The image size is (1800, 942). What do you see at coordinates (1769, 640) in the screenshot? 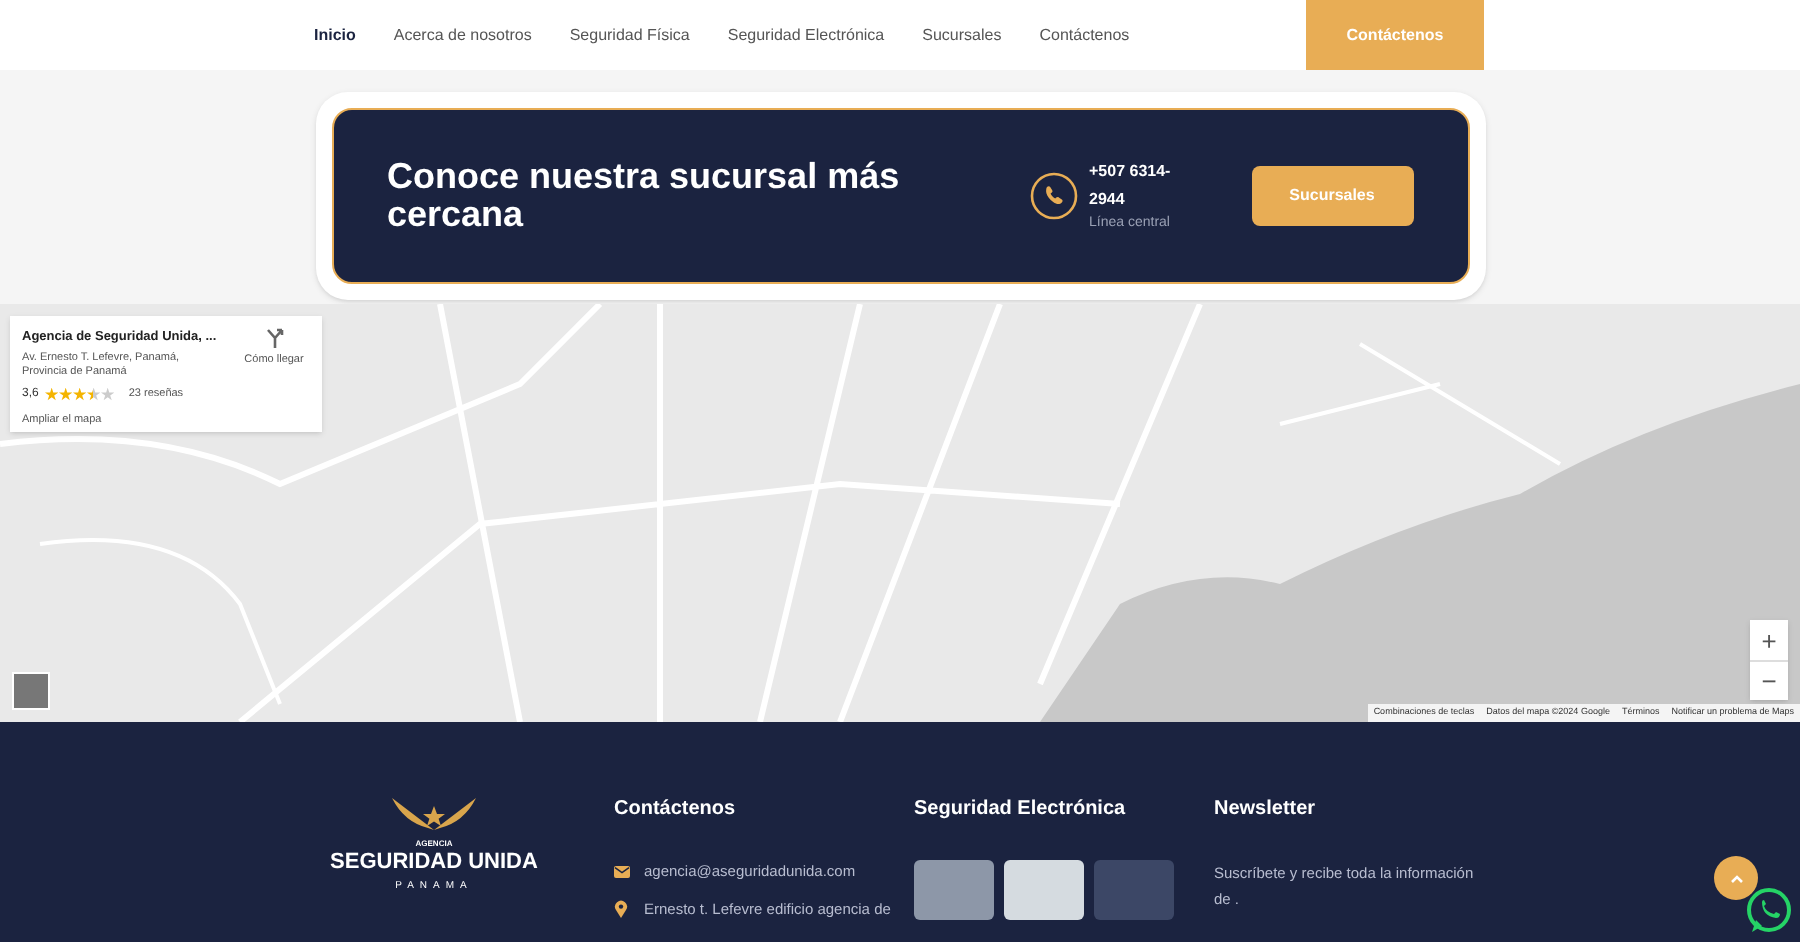
I see `zoom-in-button: +` at bounding box center [1769, 640].